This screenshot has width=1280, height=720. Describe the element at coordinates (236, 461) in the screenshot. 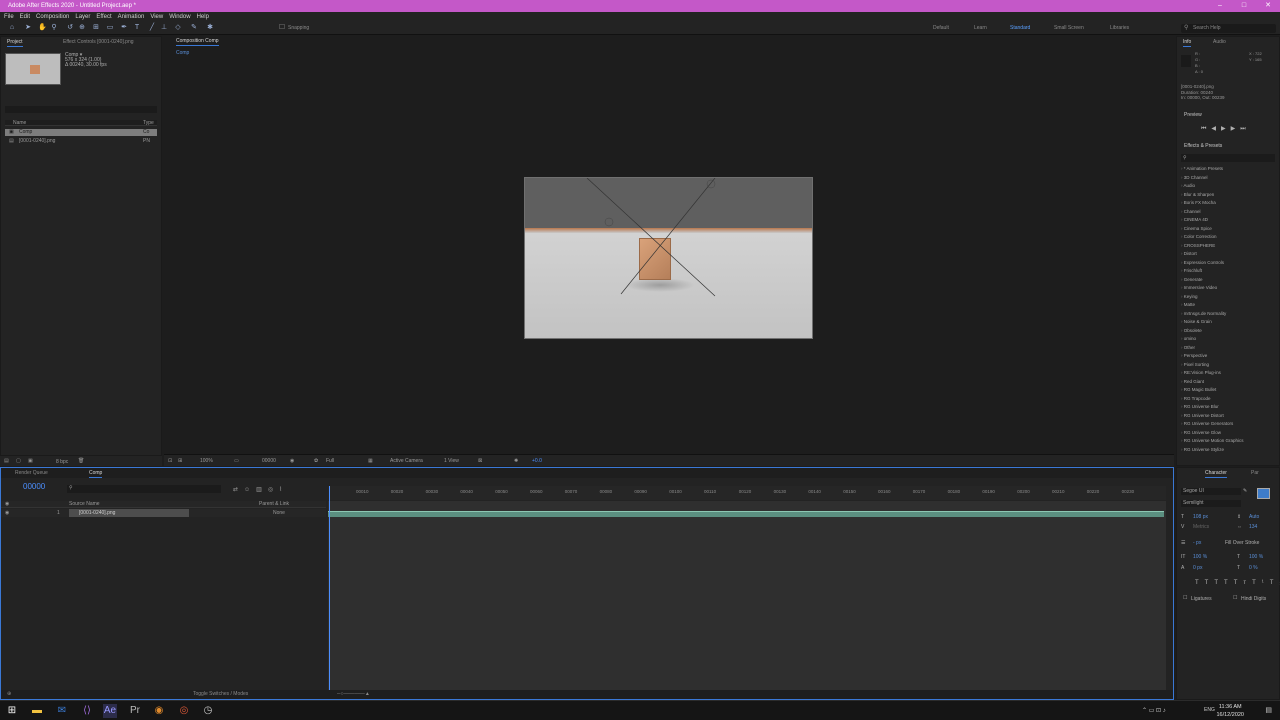

I see `region-icon: ▭` at that location.